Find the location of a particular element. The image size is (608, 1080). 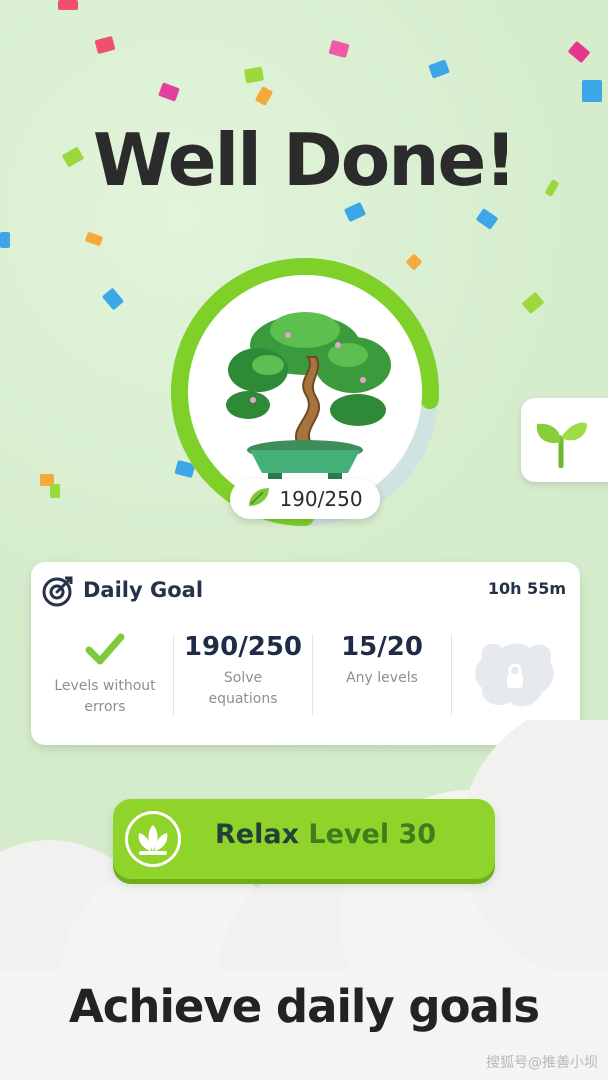

goal-item-label-line2: equations is located at coordinates (243, 699).